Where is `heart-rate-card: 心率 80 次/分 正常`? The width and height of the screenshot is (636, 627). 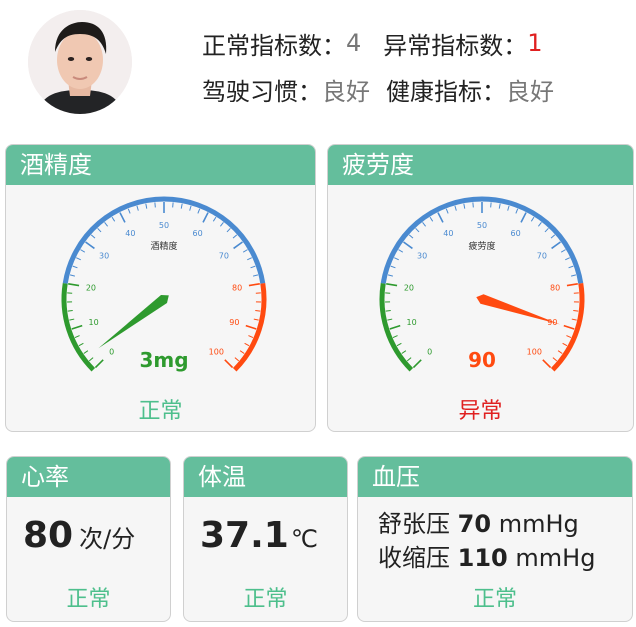 heart-rate-card: 心率 80 次/分 正常 is located at coordinates (88, 539).